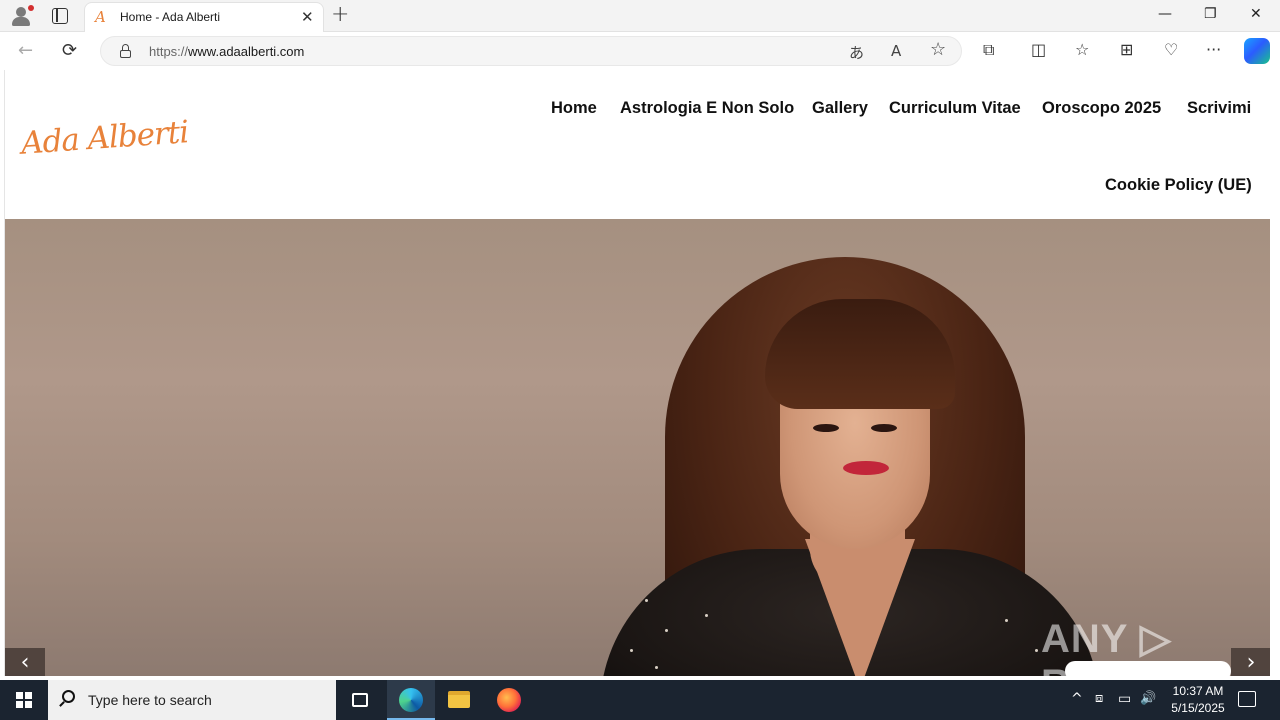  Describe the element at coordinates (1165, 14) in the screenshot. I see `minimize-button: —` at that location.